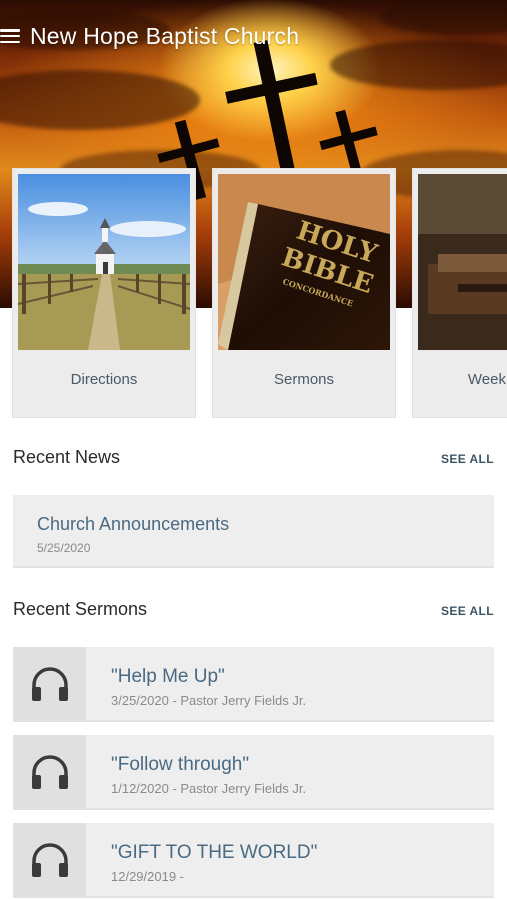 This screenshot has height=900, width=507. Describe the element at coordinates (253, 611) in the screenshot. I see `recent-sermons-header: Recent Sermons SEE ALL` at that location.